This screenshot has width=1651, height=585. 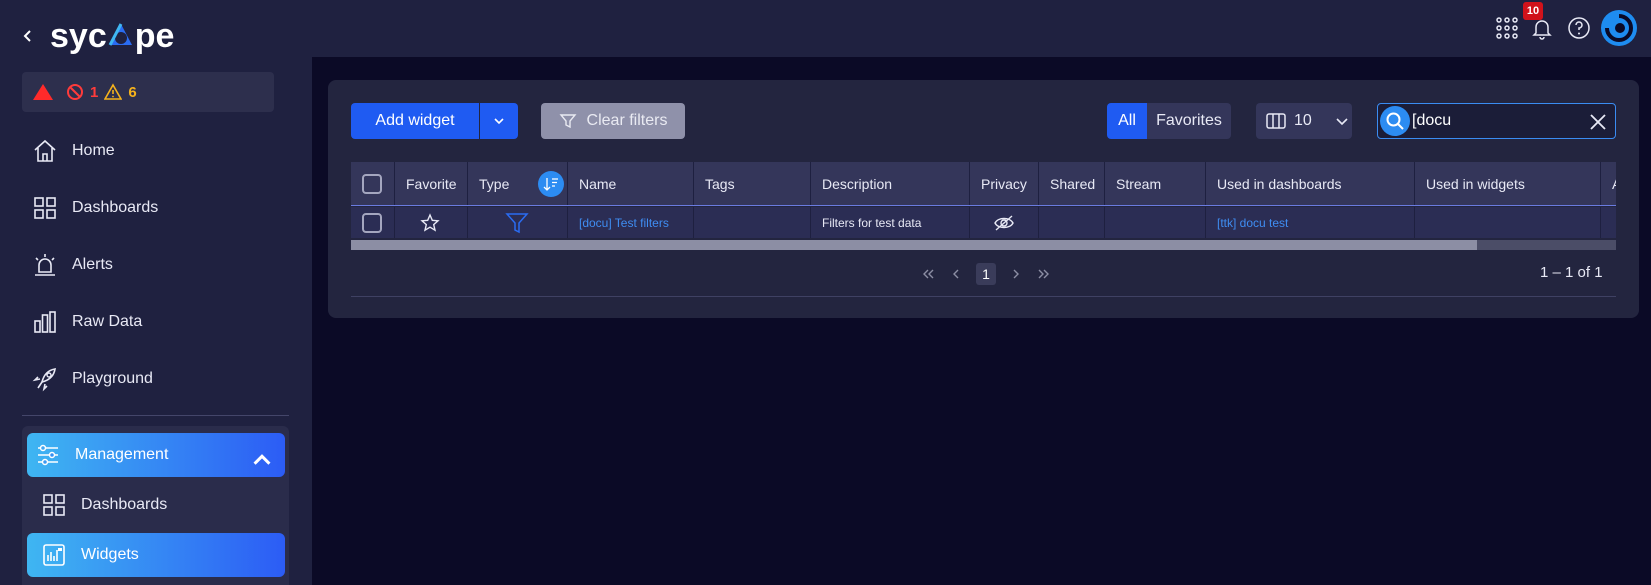 I want to click on card-divider, so click(x=983, y=296).